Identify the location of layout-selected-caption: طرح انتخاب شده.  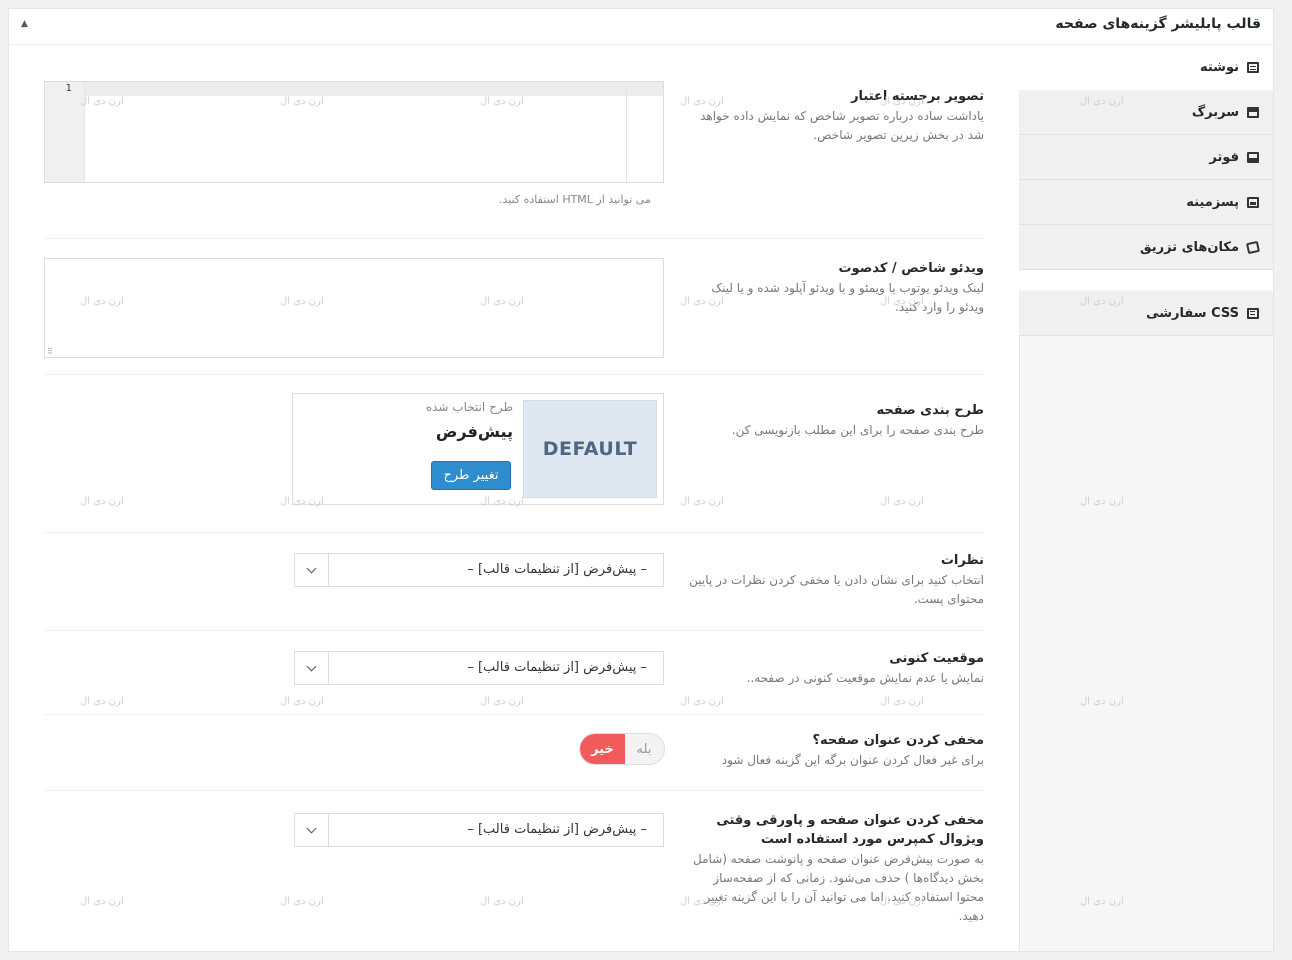
(469, 407).